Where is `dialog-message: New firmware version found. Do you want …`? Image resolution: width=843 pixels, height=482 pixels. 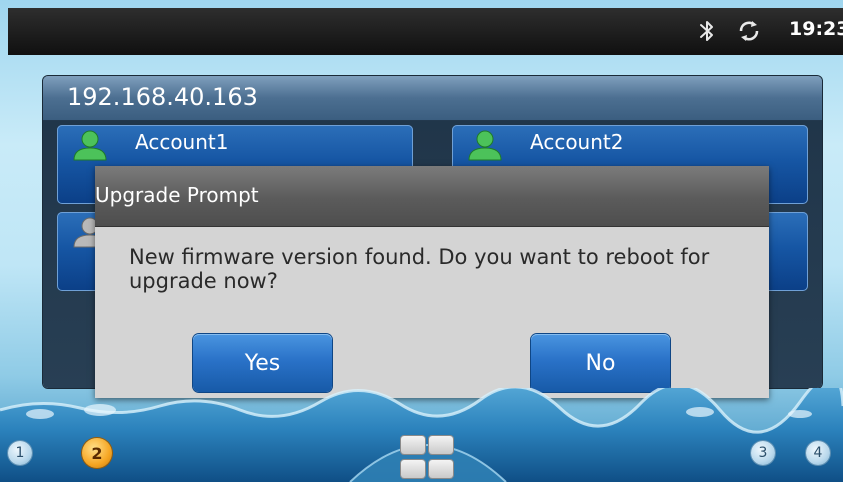
dialog-message: New firmware version found. Do you want … is located at coordinates (419, 269).